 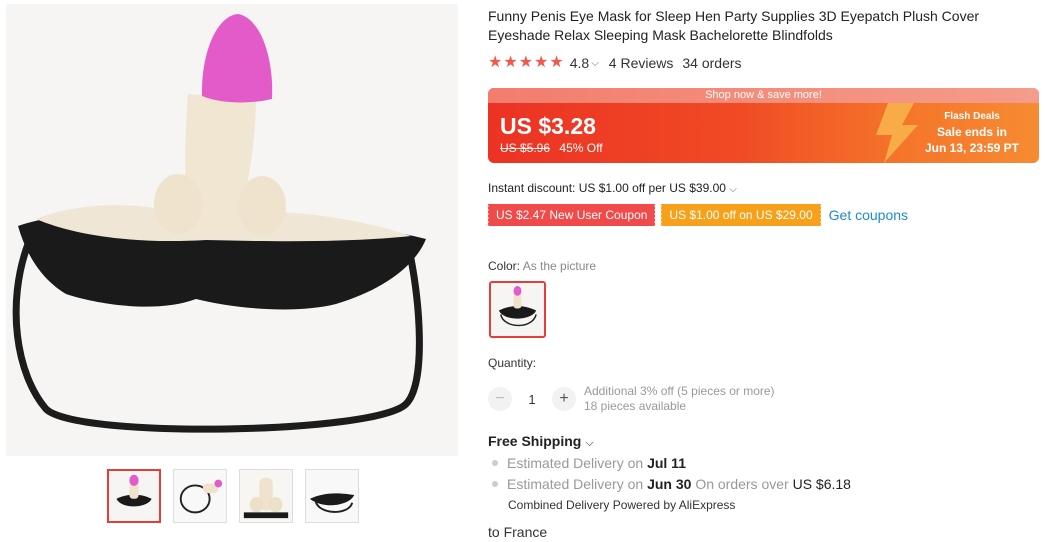 What do you see at coordinates (763, 95) in the screenshot?
I see `banner-top-text: Shop now & save more!` at bounding box center [763, 95].